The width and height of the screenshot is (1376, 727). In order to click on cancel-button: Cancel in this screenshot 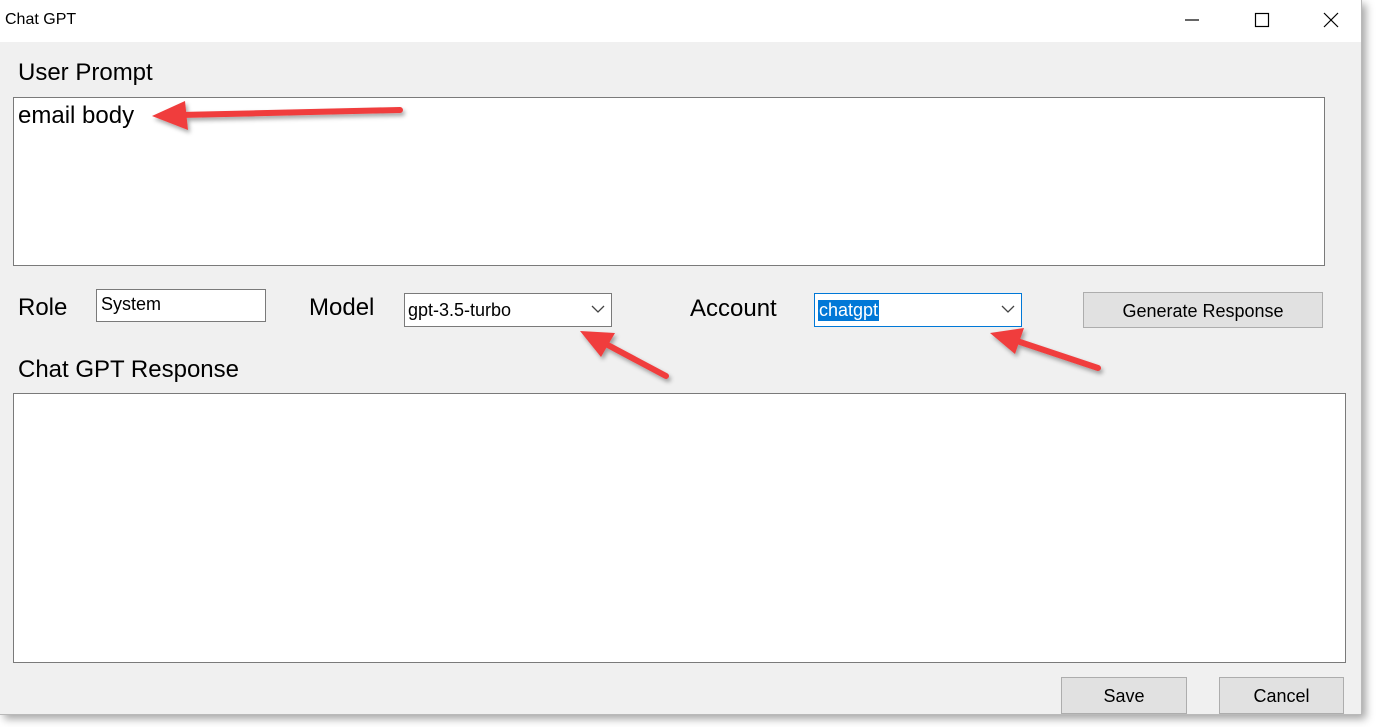, I will do `click(1281, 695)`.